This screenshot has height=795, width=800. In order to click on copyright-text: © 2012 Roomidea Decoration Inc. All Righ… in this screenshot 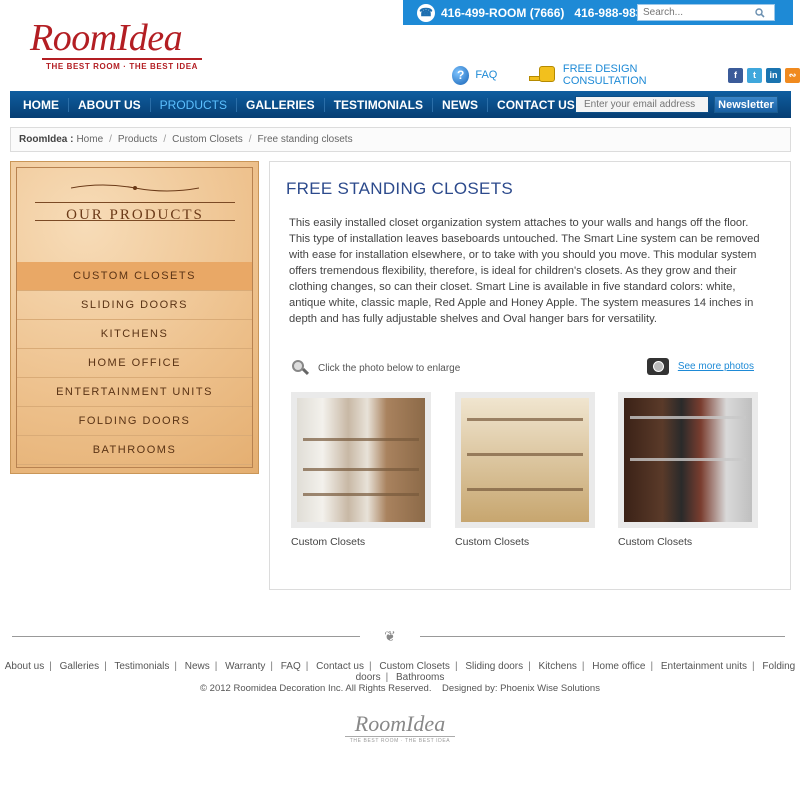, I will do `click(316, 688)`.